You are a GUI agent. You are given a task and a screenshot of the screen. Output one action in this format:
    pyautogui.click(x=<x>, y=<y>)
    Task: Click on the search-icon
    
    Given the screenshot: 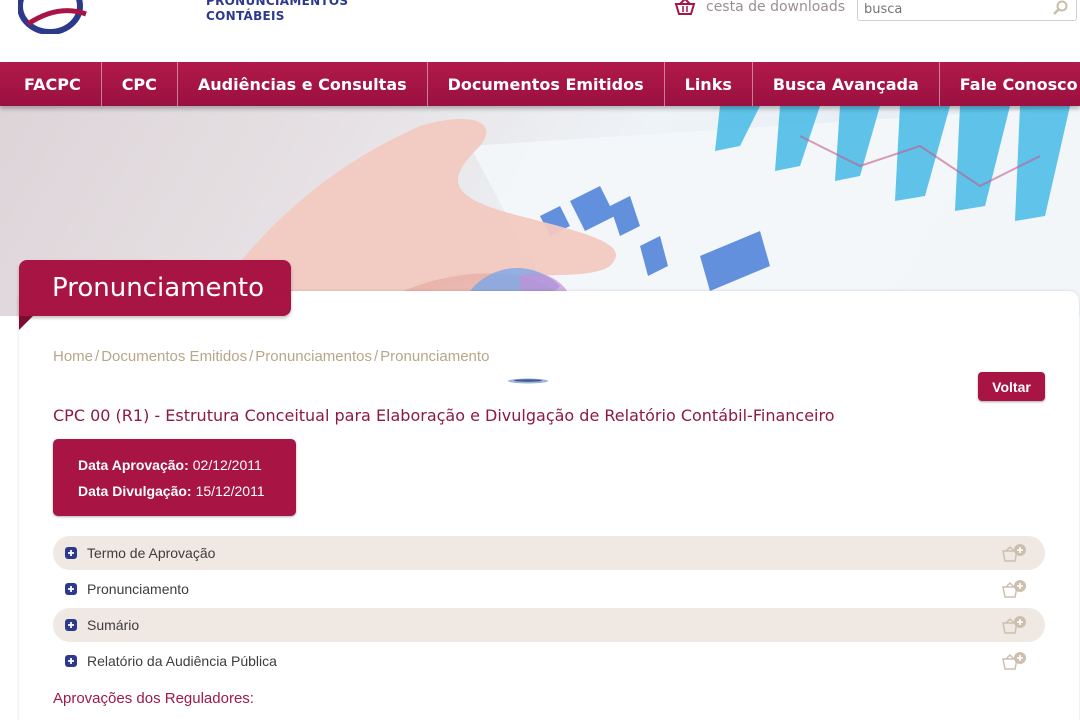 What is the action you would take?
    pyautogui.click(x=1061, y=8)
    